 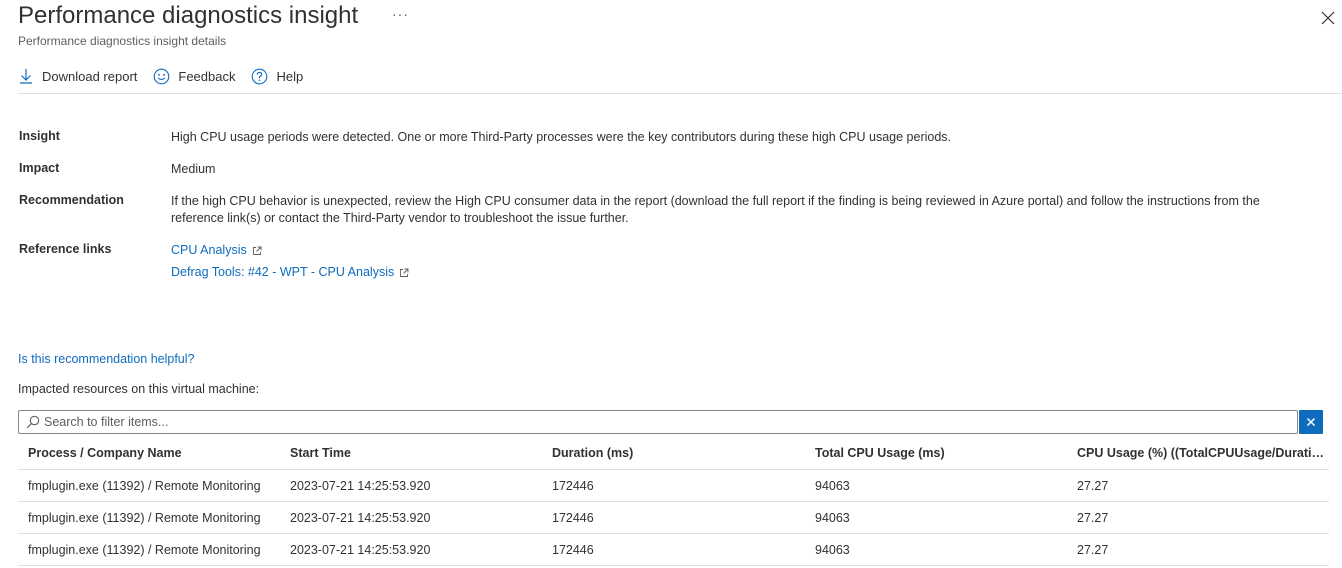 I want to click on page-subtitle: Performance diagnostics insight details, so click(x=122, y=41).